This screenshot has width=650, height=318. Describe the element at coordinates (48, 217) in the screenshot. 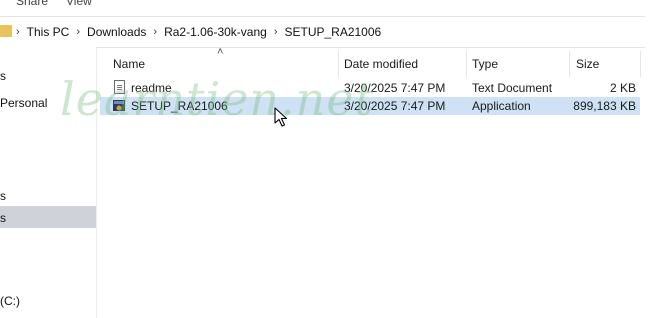

I see `sidebar-selected-item` at that location.